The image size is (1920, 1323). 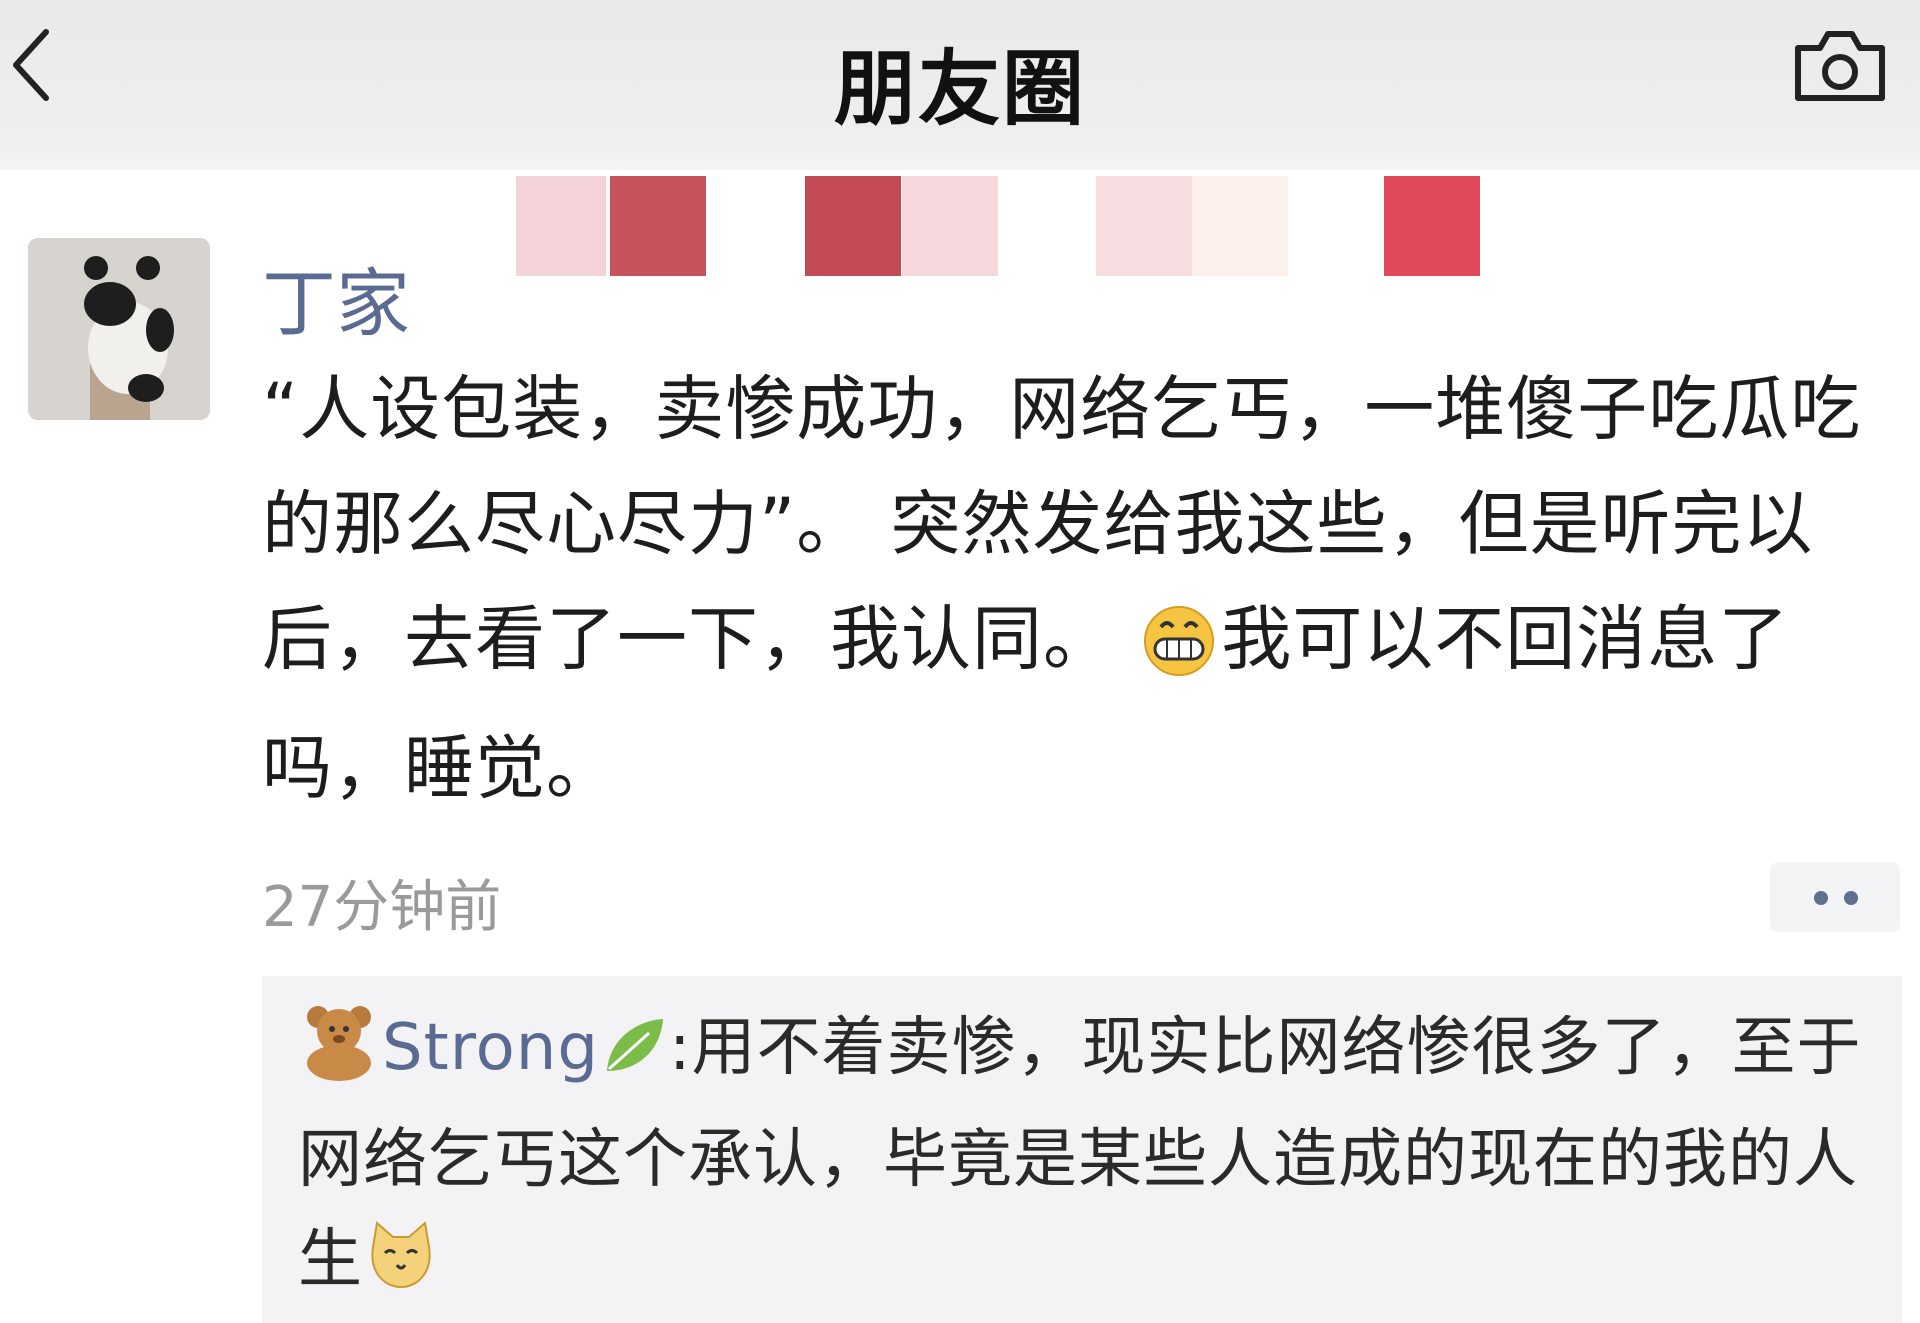 What do you see at coordinates (959, 89) in the screenshot?
I see `page-title: 朋友圈` at bounding box center [959, 89].